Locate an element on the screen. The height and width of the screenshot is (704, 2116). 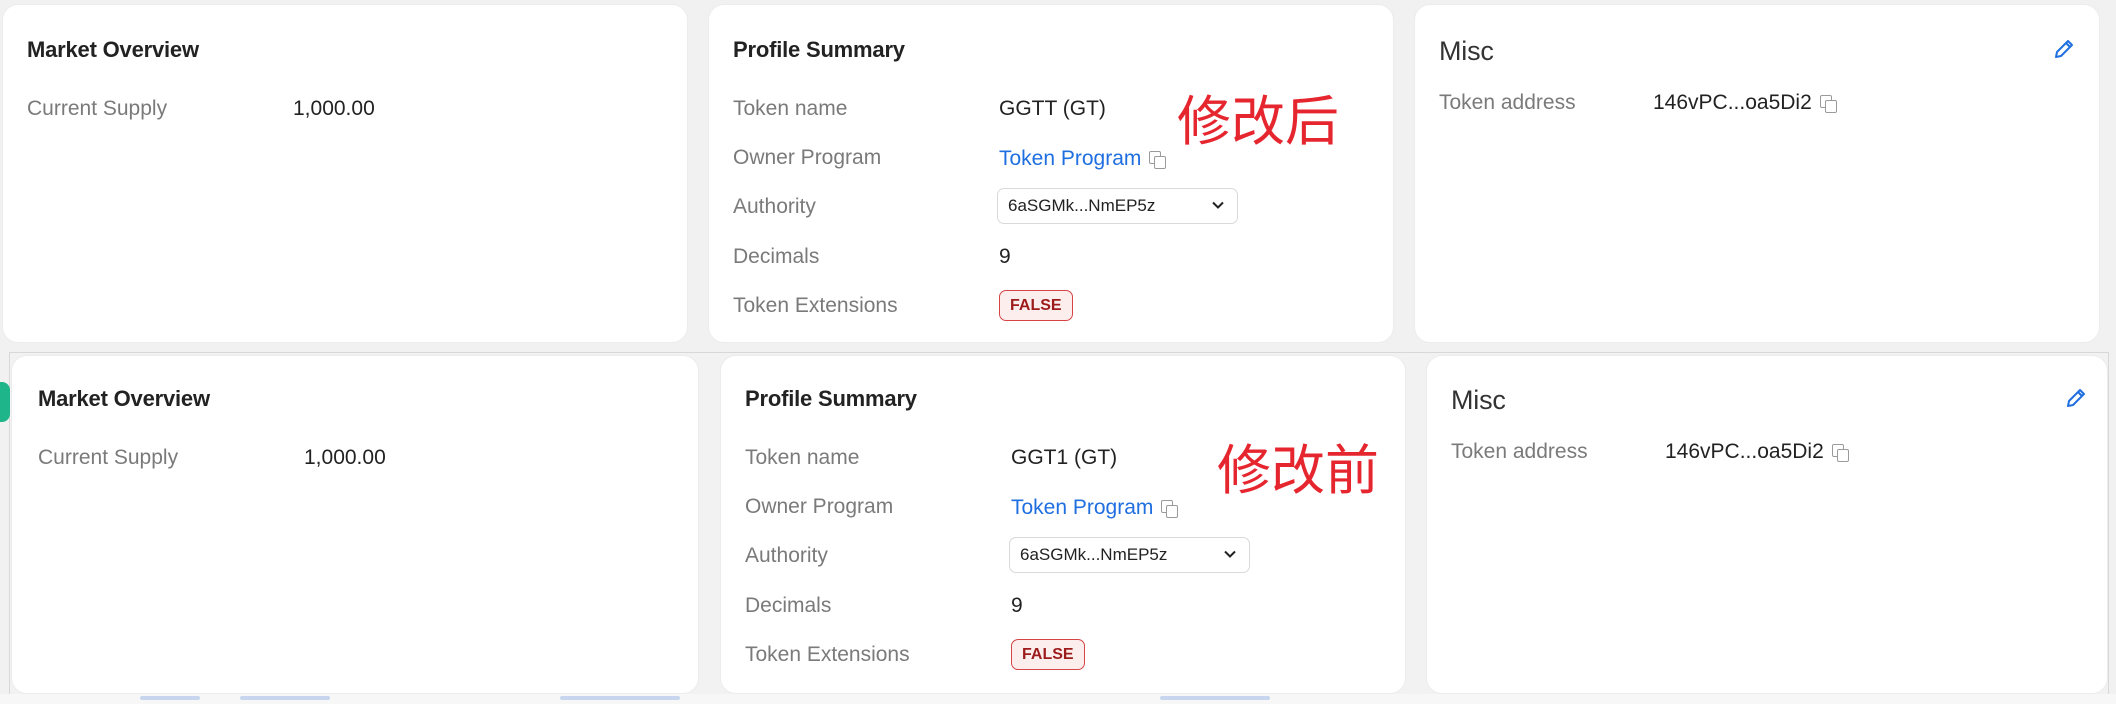
bottom-strip is located at coordinates (1058, 699).